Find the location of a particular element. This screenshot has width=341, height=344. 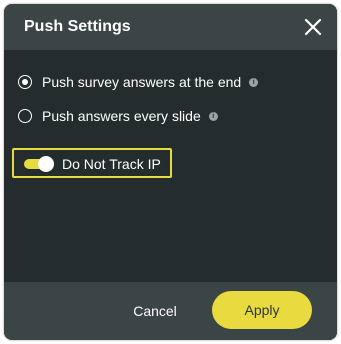

toggle-knob is located at coordinates (46, 164).